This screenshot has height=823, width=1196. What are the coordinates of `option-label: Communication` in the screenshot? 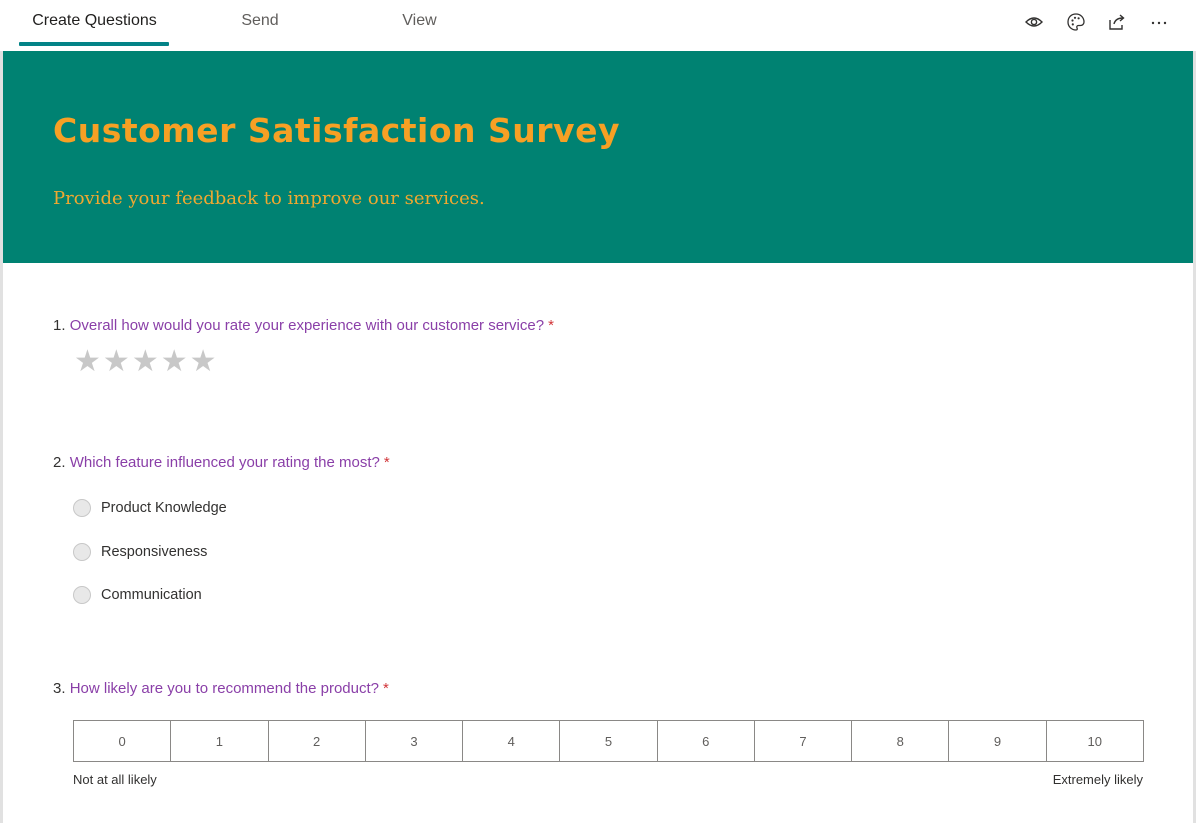 It's located at (151, 595).